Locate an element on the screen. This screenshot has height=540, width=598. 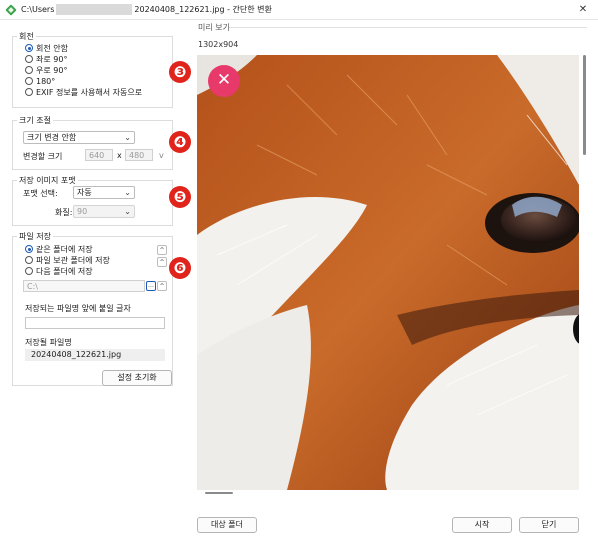
quality-select: 90 ⌄ is located at coordinates (104, 211).